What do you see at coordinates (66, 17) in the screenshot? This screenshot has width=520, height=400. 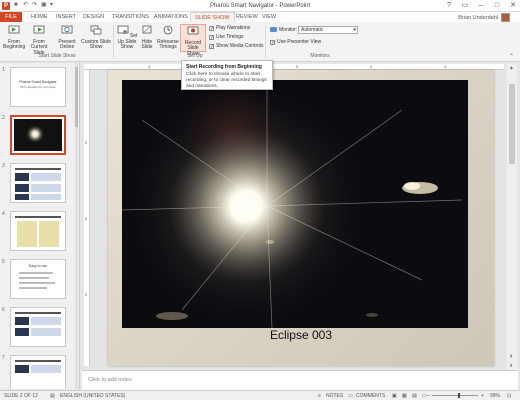 I see `tab-insert: INSERT` at bounding box center [66, 17].